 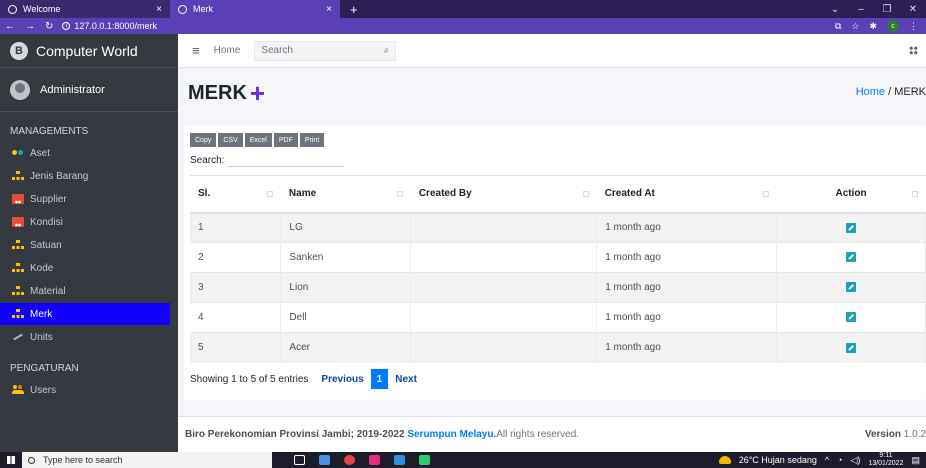 What do you see at coordinates (342, 379) in the screenshot?
I see `previous-page-button: Previous` at bounding box center [342, 379].